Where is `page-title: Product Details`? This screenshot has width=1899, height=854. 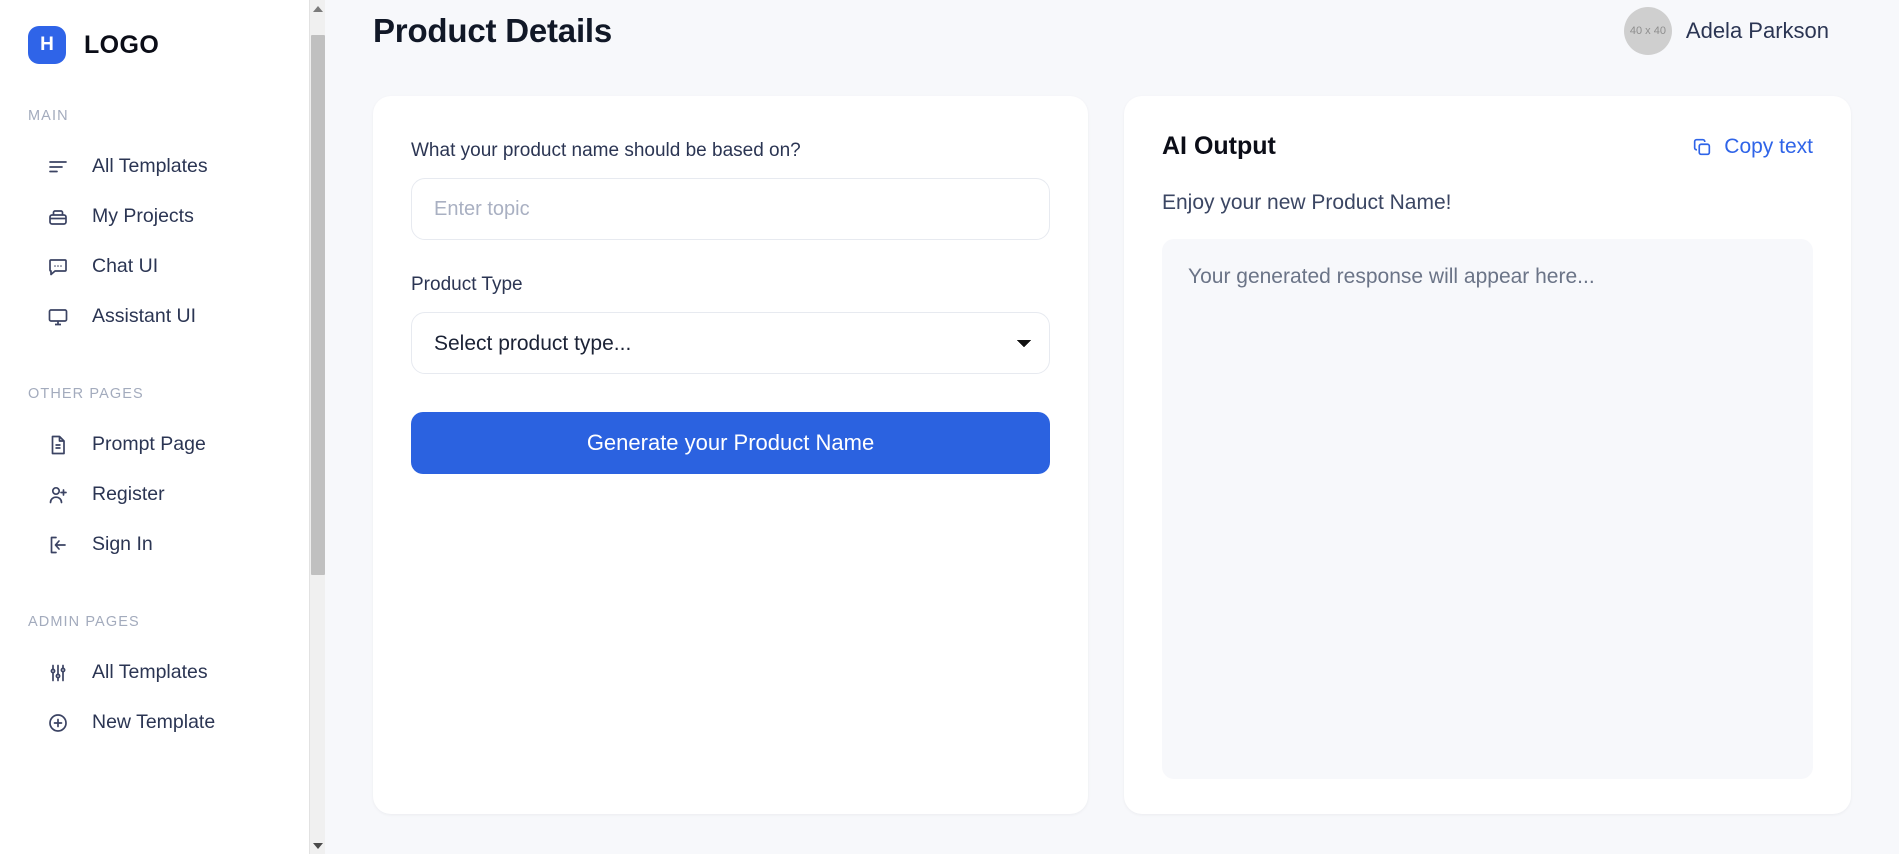 page-title: Product Details is located at coordinates (493, 30).